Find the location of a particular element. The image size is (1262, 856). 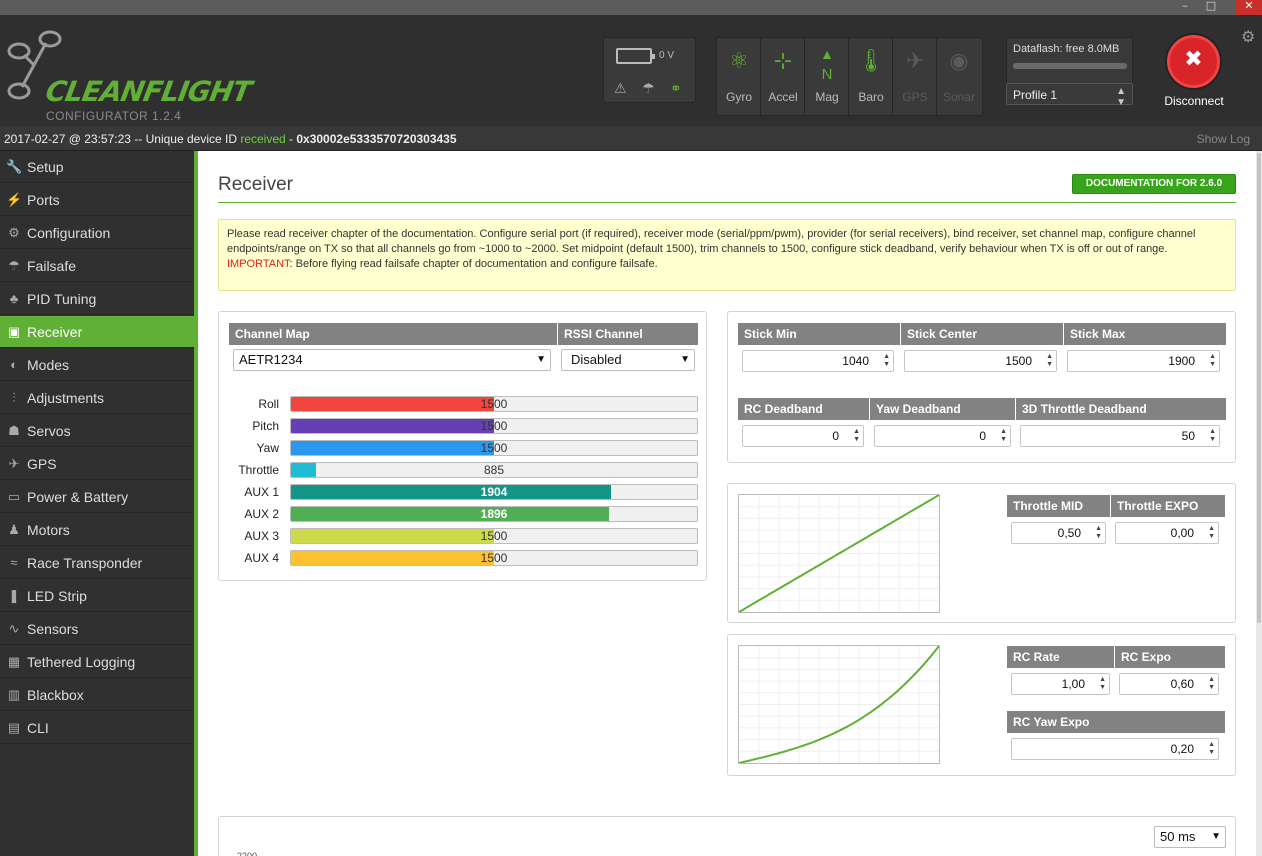

rc-rate-input: 1,00 ▲ ▼ is located at coordinates (1060, 684).